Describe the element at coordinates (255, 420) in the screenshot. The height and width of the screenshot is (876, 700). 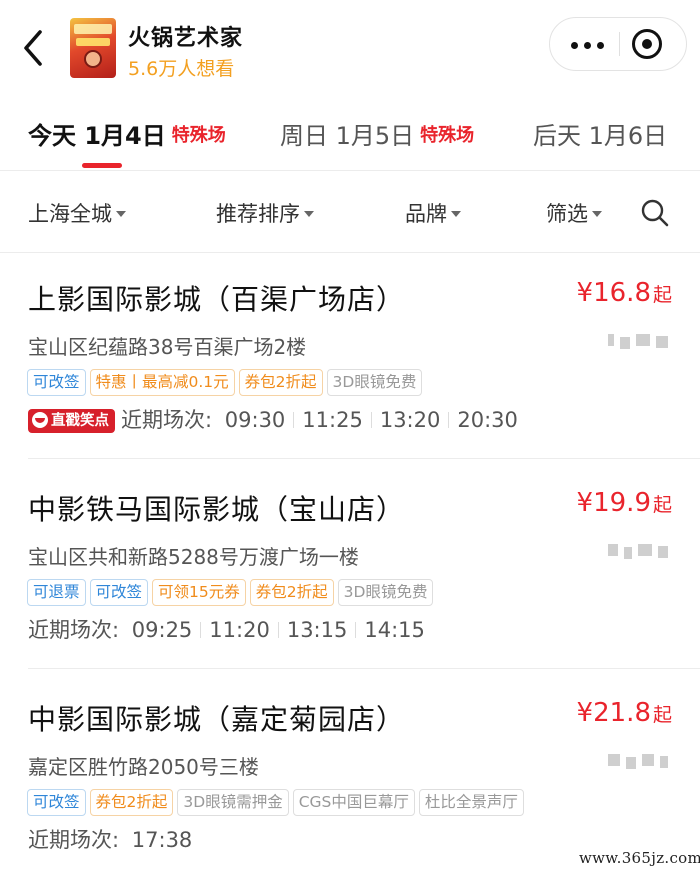
I see `showtime: 09:30` at that location.